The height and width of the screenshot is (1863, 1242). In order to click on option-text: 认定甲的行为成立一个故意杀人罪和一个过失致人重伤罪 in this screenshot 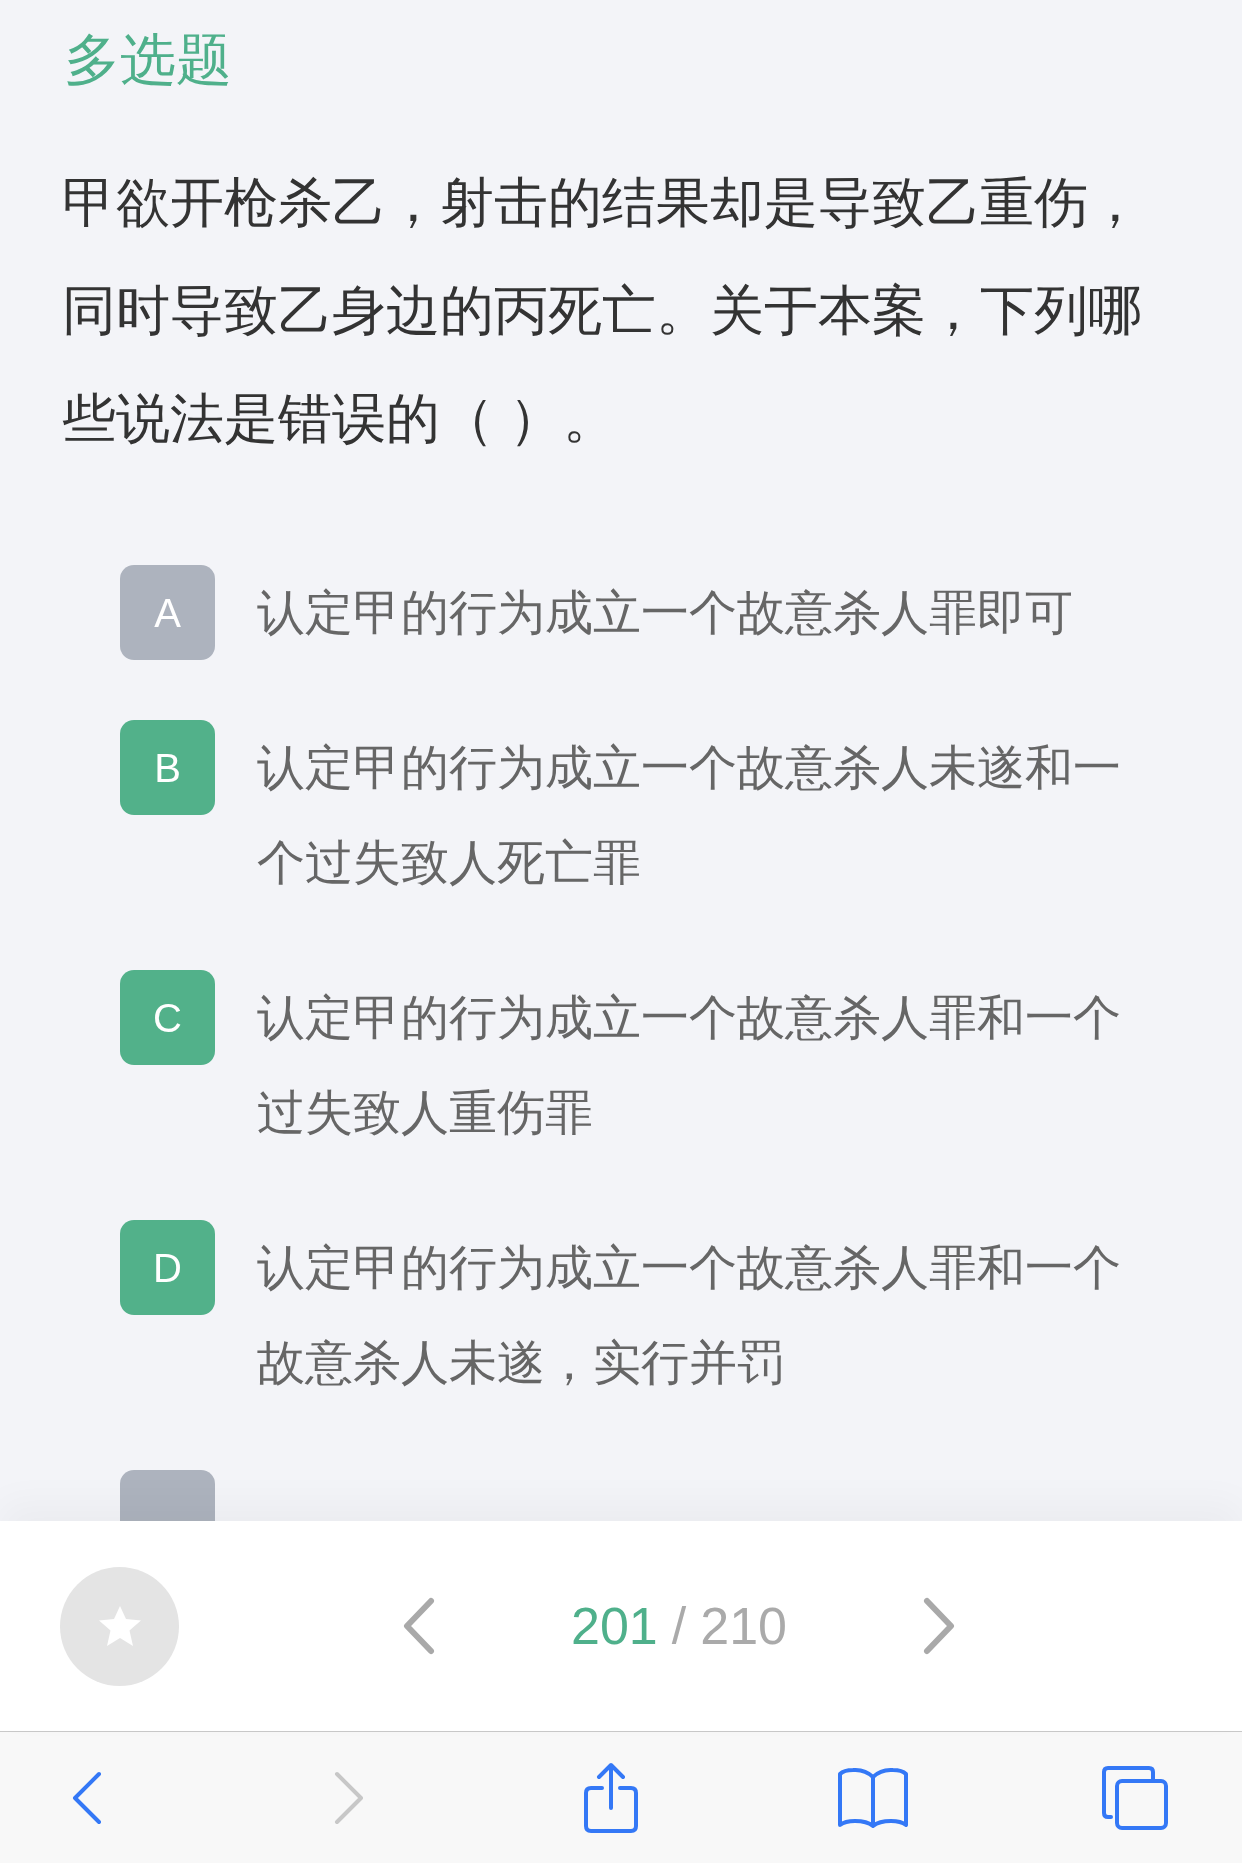, I will do `click(689, 1065)`.